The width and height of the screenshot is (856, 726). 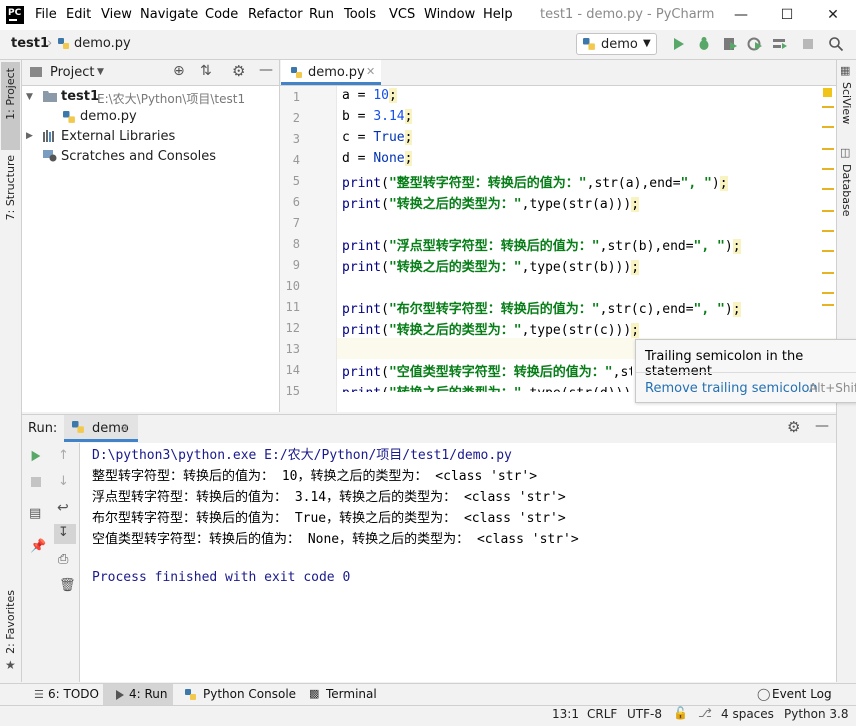 What do you see at coordinates (336, 72) in the screenshot?
I see `editor-tab-label: demo.py` at bounding box center [336, 72].